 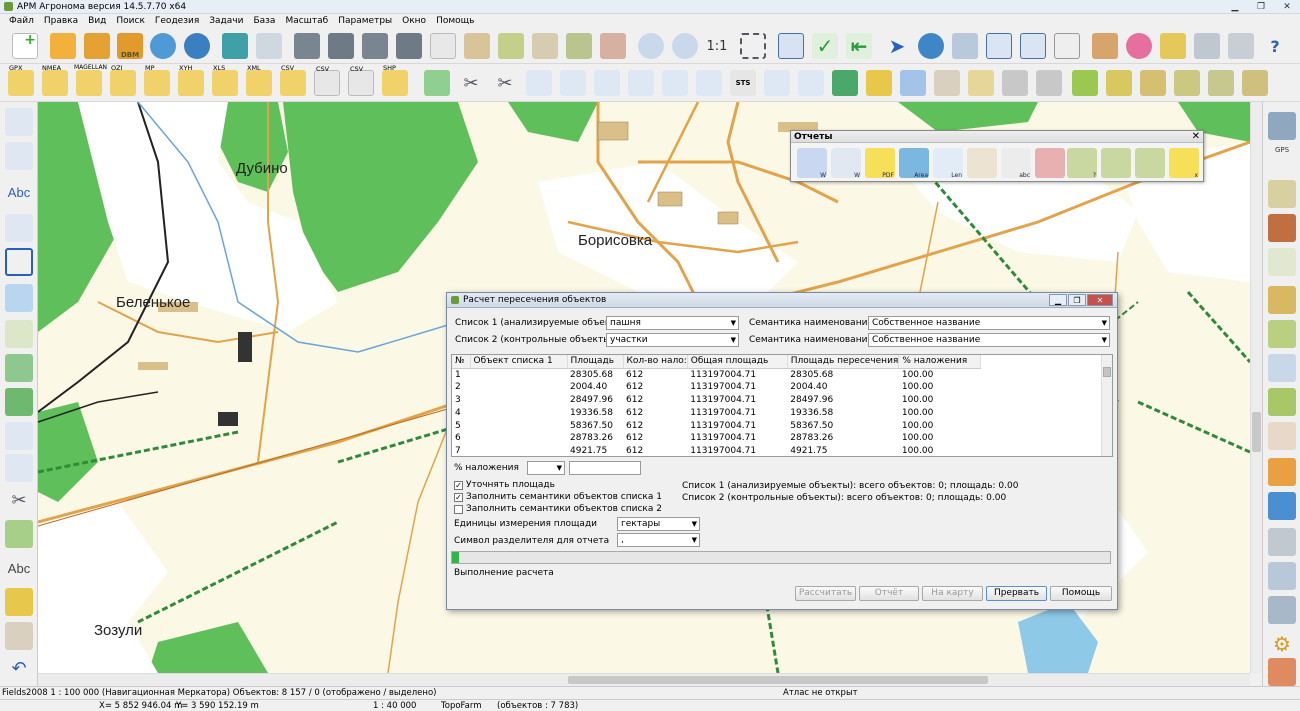 I want to click on col-total-area: Общая площадь, so click(x=737, y=362).